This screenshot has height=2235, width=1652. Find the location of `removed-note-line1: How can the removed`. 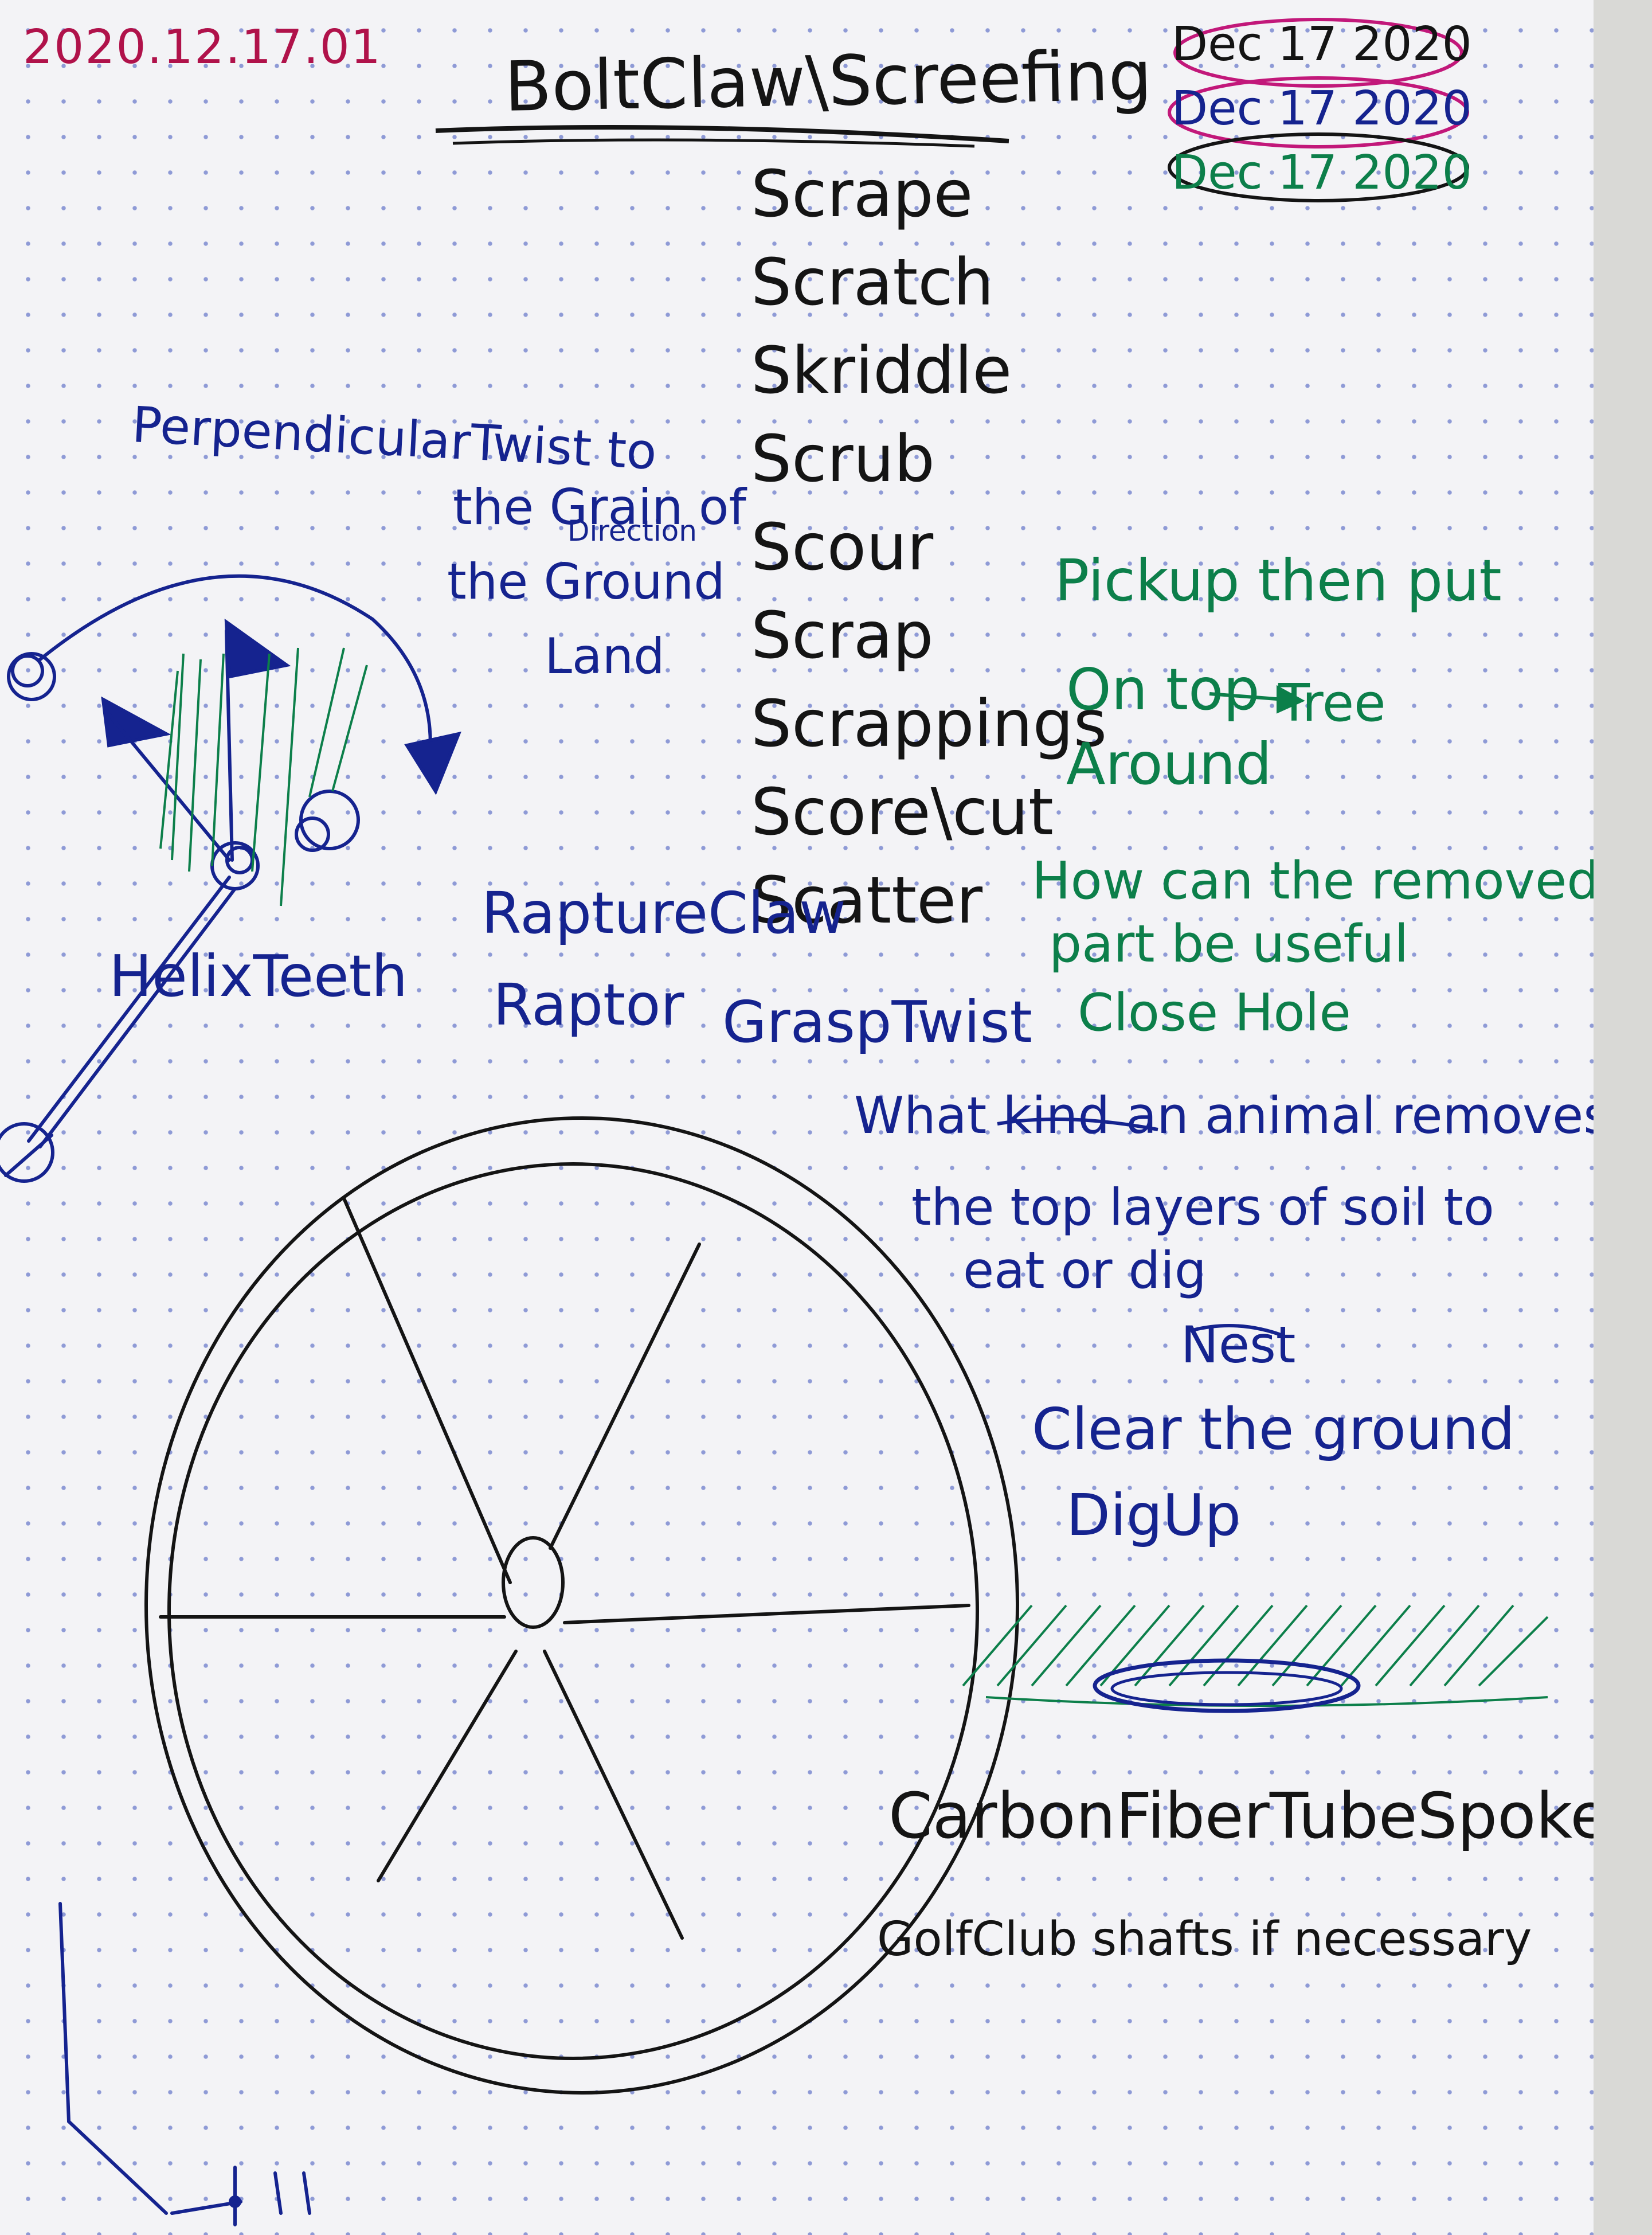

removed-note-line1: How can the removed is located at coordinates (1313, 881).